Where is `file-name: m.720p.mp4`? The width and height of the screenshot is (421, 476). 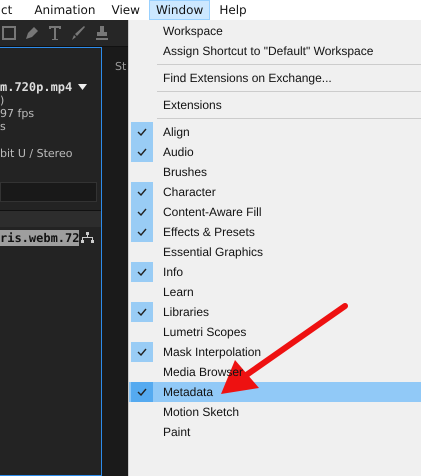
file-name: m.720p.mp4 is located at coordinates (36, 87).